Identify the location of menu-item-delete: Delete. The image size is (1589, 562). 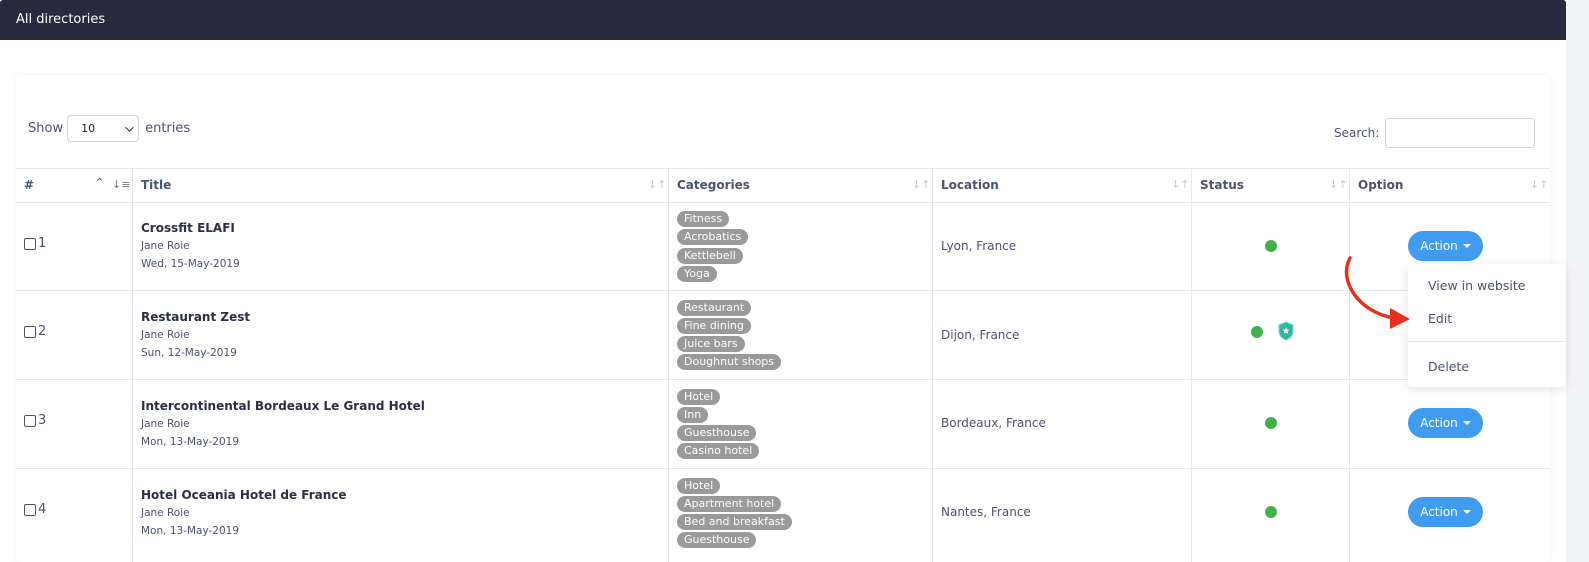
(1448, 366).